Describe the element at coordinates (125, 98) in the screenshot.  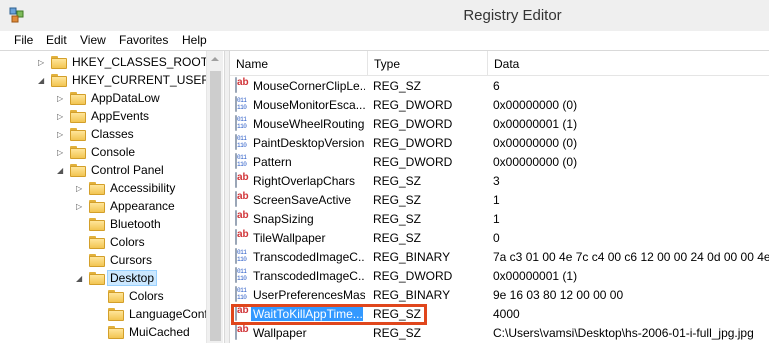
I see `tree-item-label: AppDataLow` at that location.